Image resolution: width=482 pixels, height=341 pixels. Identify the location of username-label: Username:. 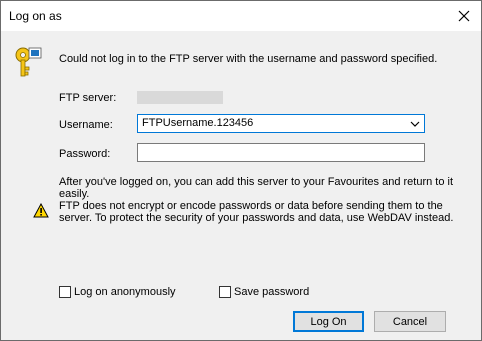
(86, 125).